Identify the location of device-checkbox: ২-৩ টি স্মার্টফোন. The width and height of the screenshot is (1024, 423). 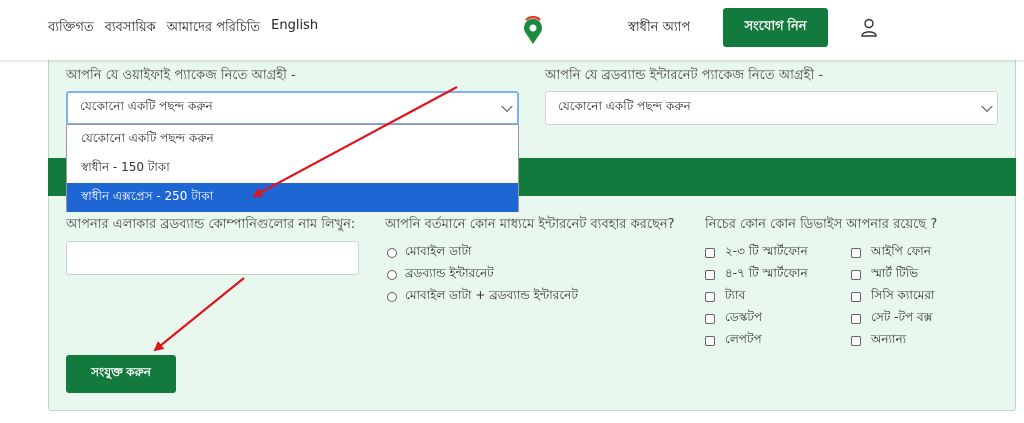
(756, 253).